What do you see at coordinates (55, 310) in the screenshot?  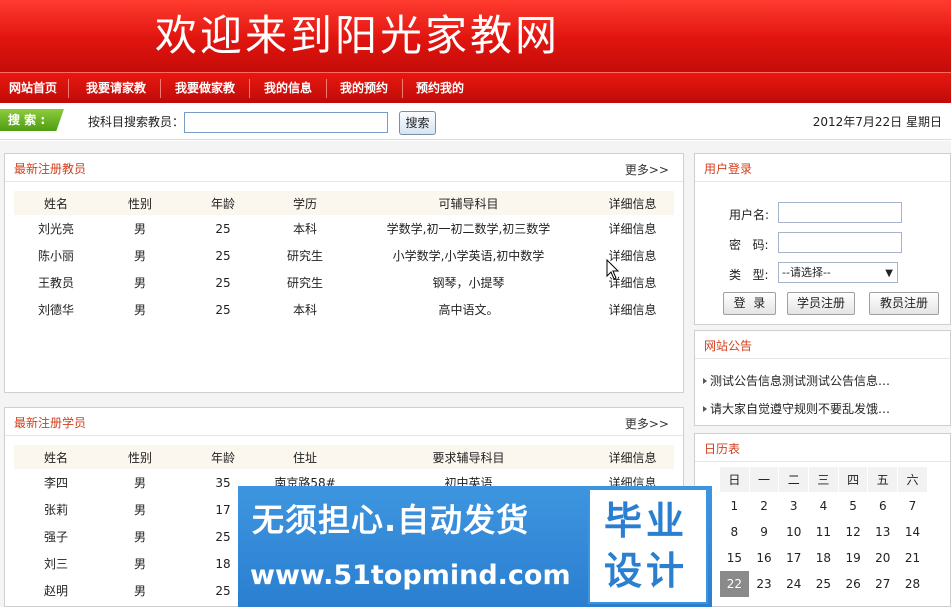 I see `teacher-name: 刘德华` at bounding box center [55, 310].